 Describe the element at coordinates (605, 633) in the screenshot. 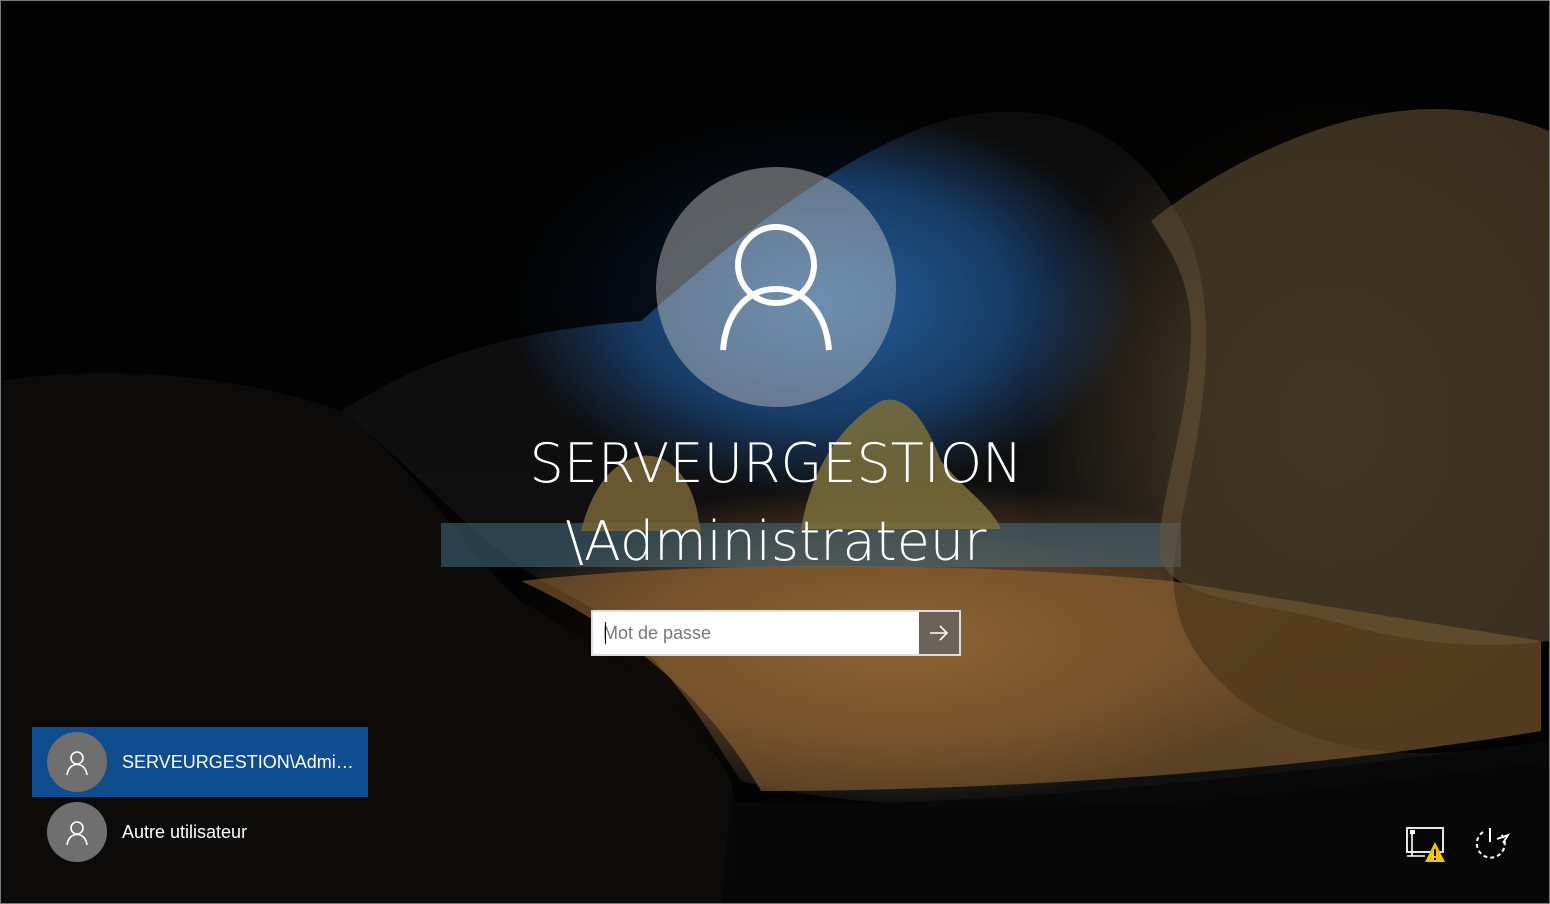

I see `text-caret` at that location.